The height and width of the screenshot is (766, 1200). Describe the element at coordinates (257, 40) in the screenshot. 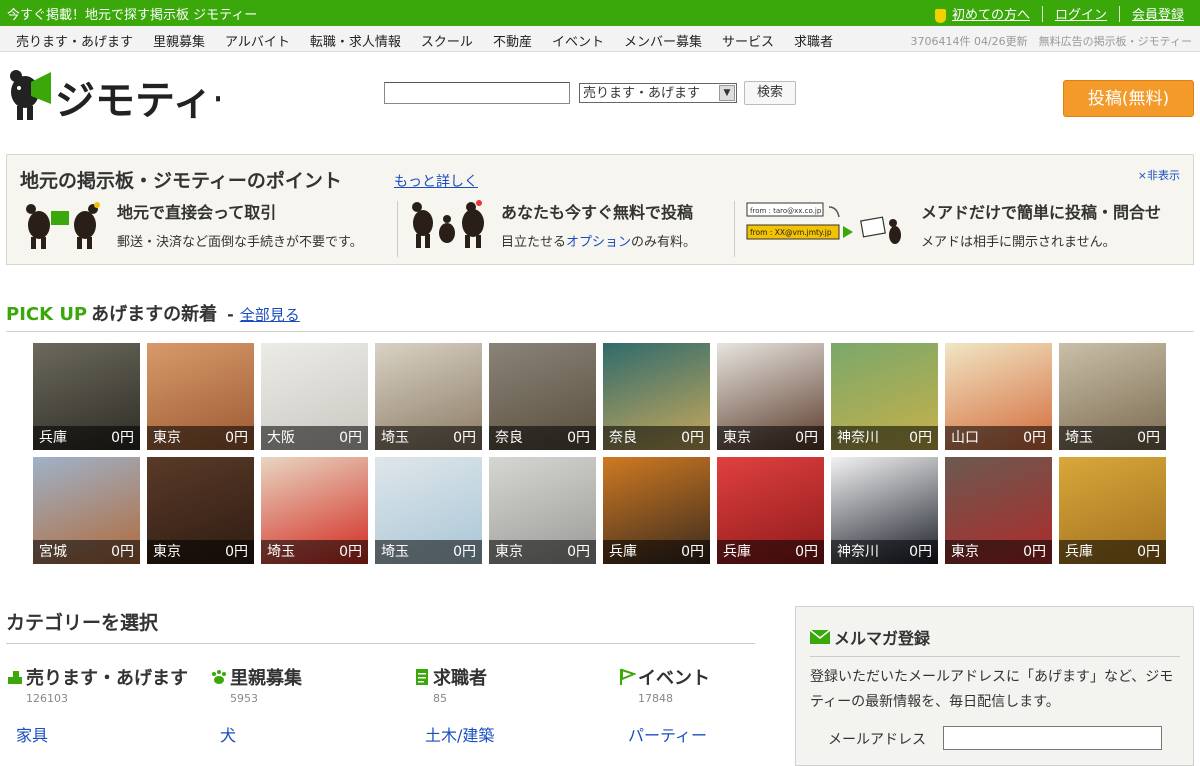

I see `nav-item-parttime: アルバイト` at that location.